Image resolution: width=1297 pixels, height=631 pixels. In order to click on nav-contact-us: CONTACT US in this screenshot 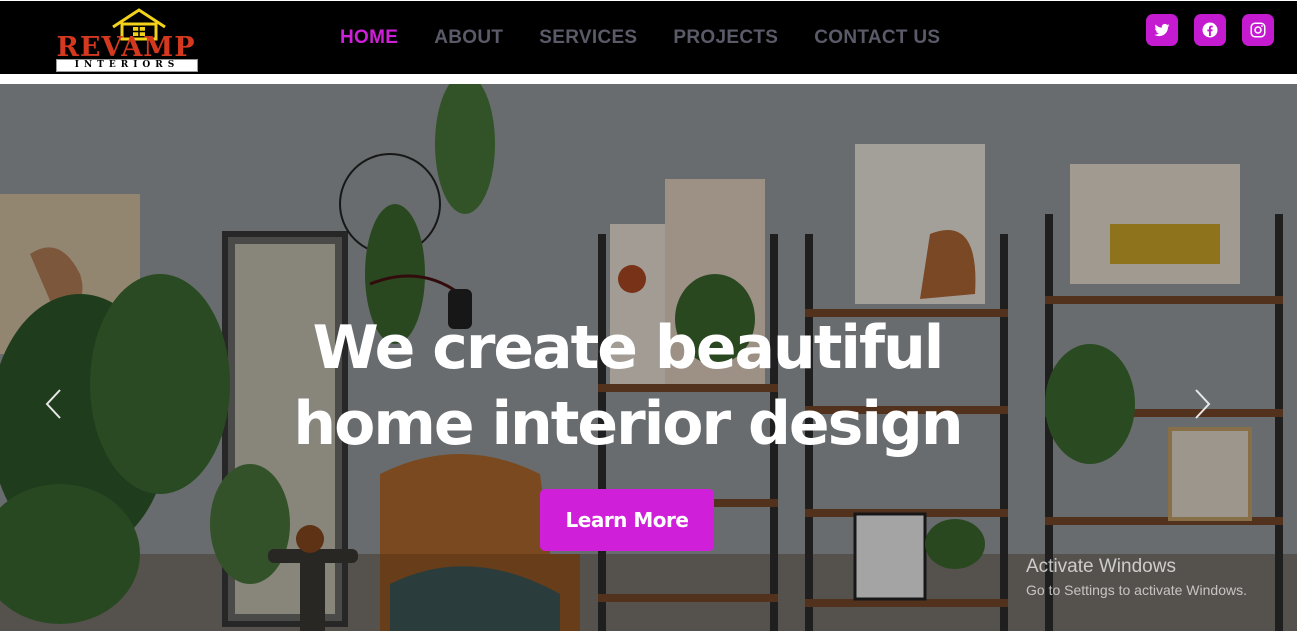, I will do `click(877, 38)`.